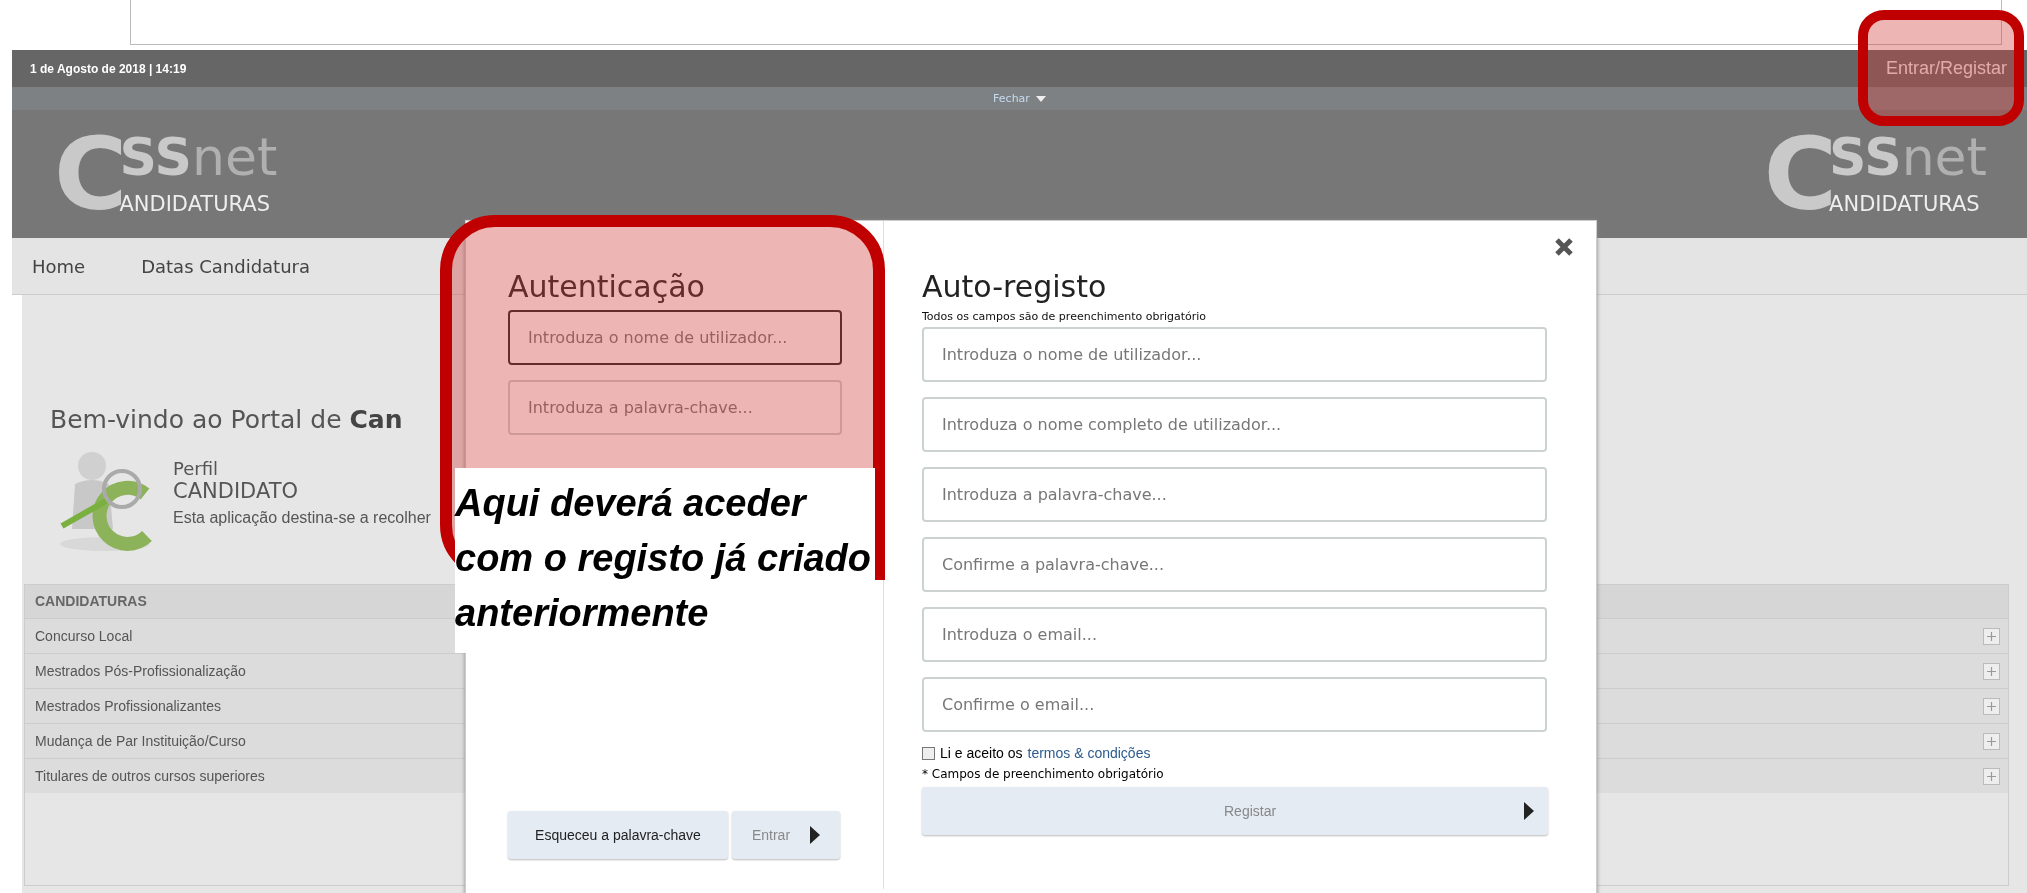 The height and width of the screenshot is (893, 2027). Describe the element at coordinates (128, 706) in the screenshot. I see `table-cell: Mestrados Profissionalizantes` at that location.